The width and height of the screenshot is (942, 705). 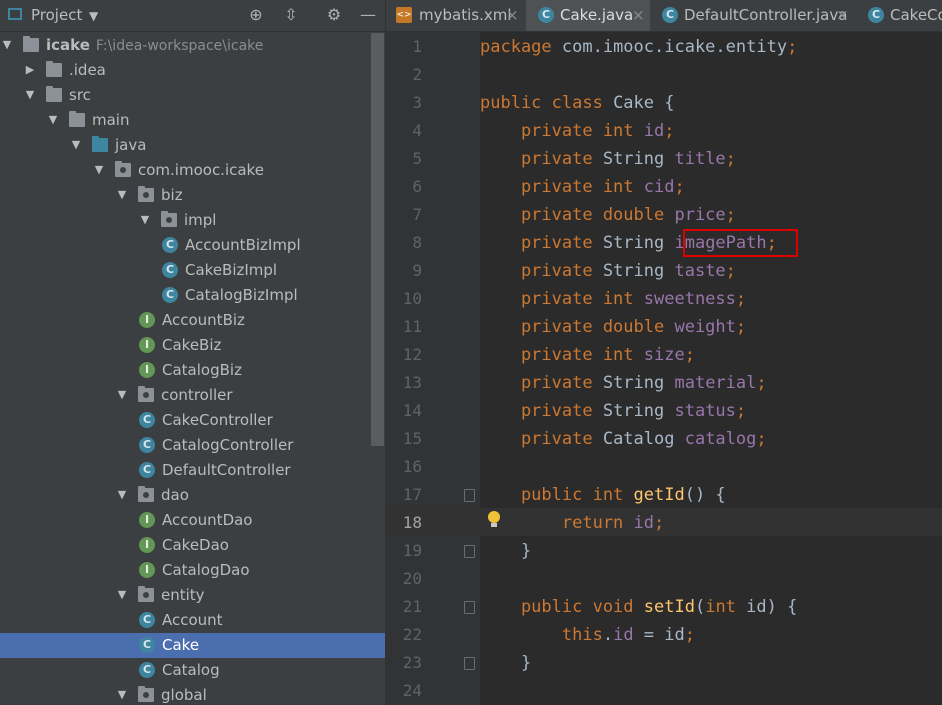 I want to click on tree-item-catalogbizimpl: C CatalogBizImpl, so click(x=192, y=295).